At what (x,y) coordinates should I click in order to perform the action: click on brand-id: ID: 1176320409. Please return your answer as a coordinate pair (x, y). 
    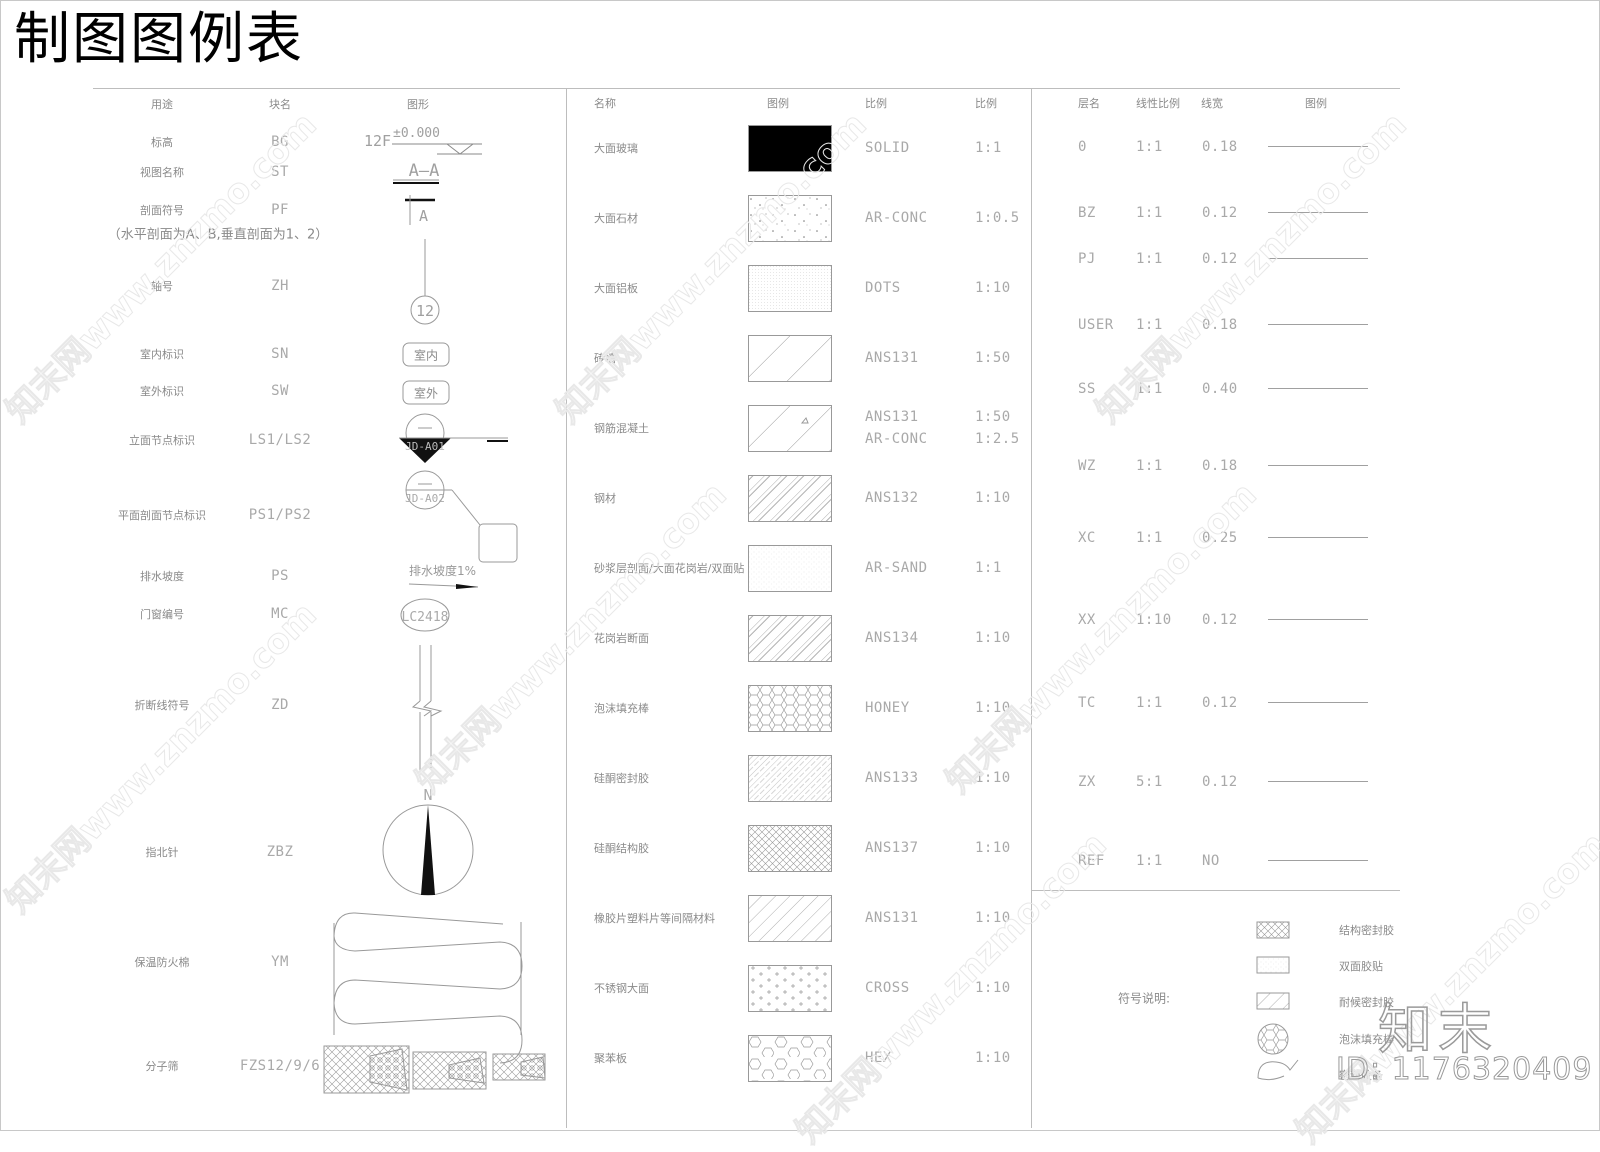
    Looking at the image, I should click on (1464, 1070).